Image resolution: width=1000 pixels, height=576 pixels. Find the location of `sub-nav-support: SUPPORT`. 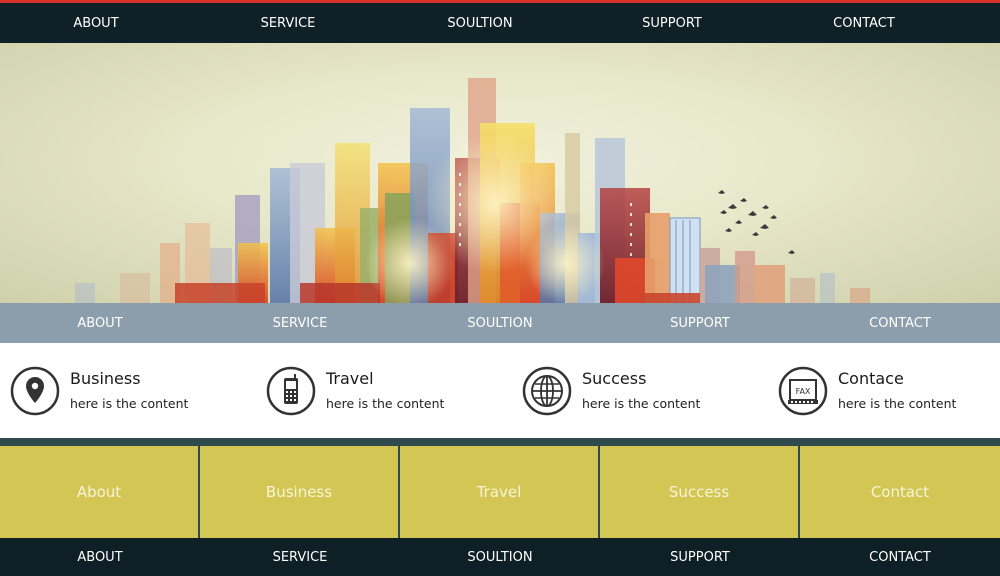

sub-nav-support: SUPPORT is located at coordinates (700, 323).